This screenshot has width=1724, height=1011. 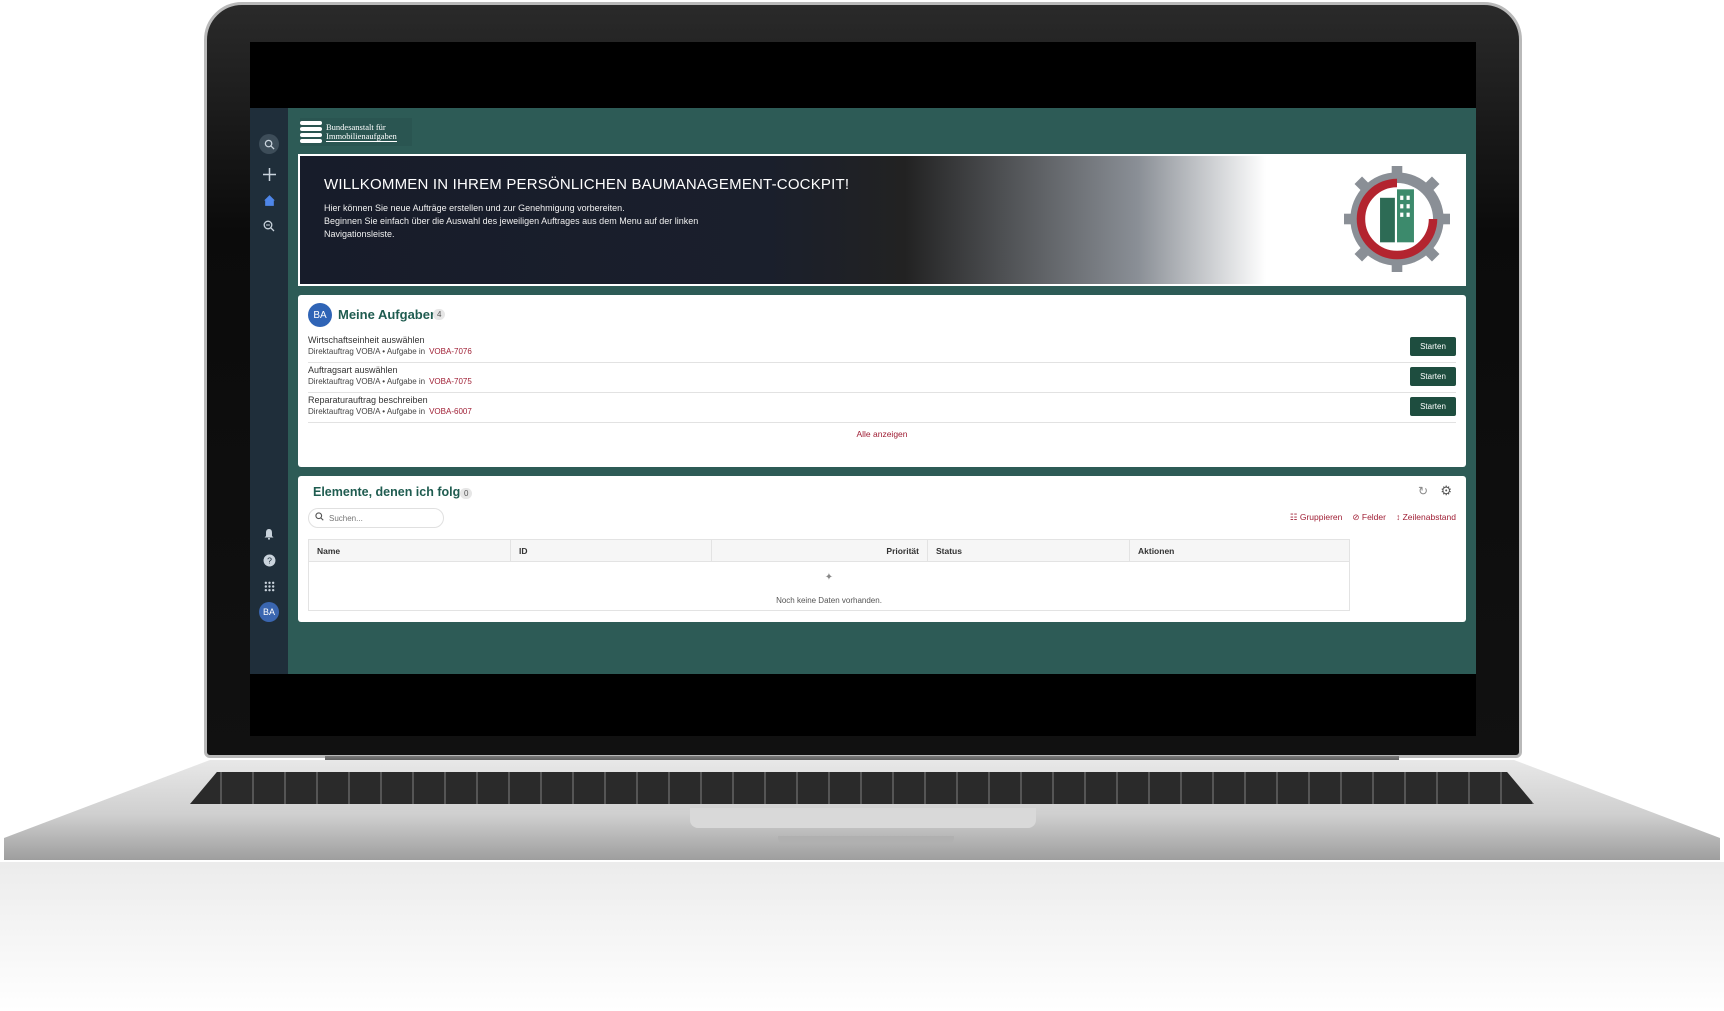 I want to click on laptop-notch, so click(x=866, y=840).